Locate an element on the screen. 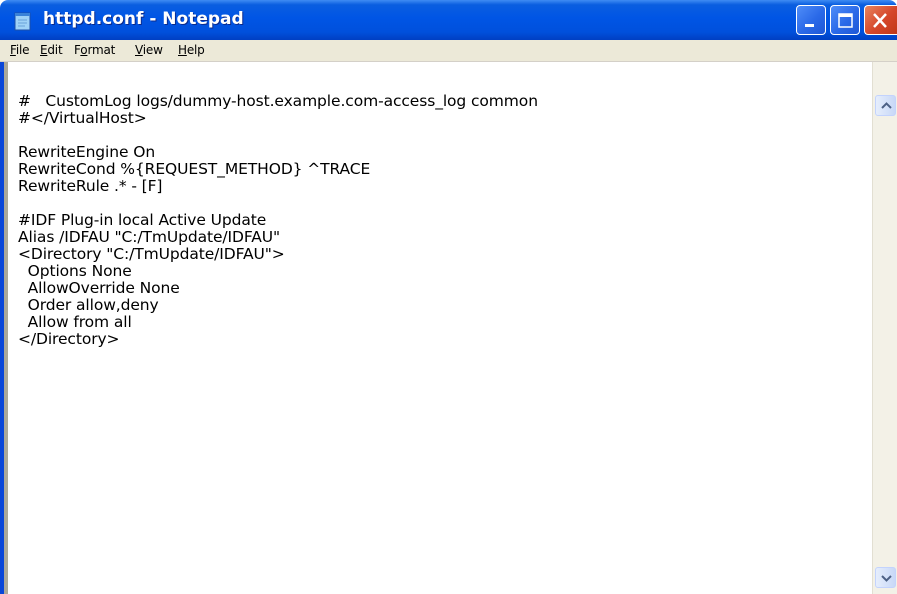  menu-edit: Edit is located at coordinates (51, 50).